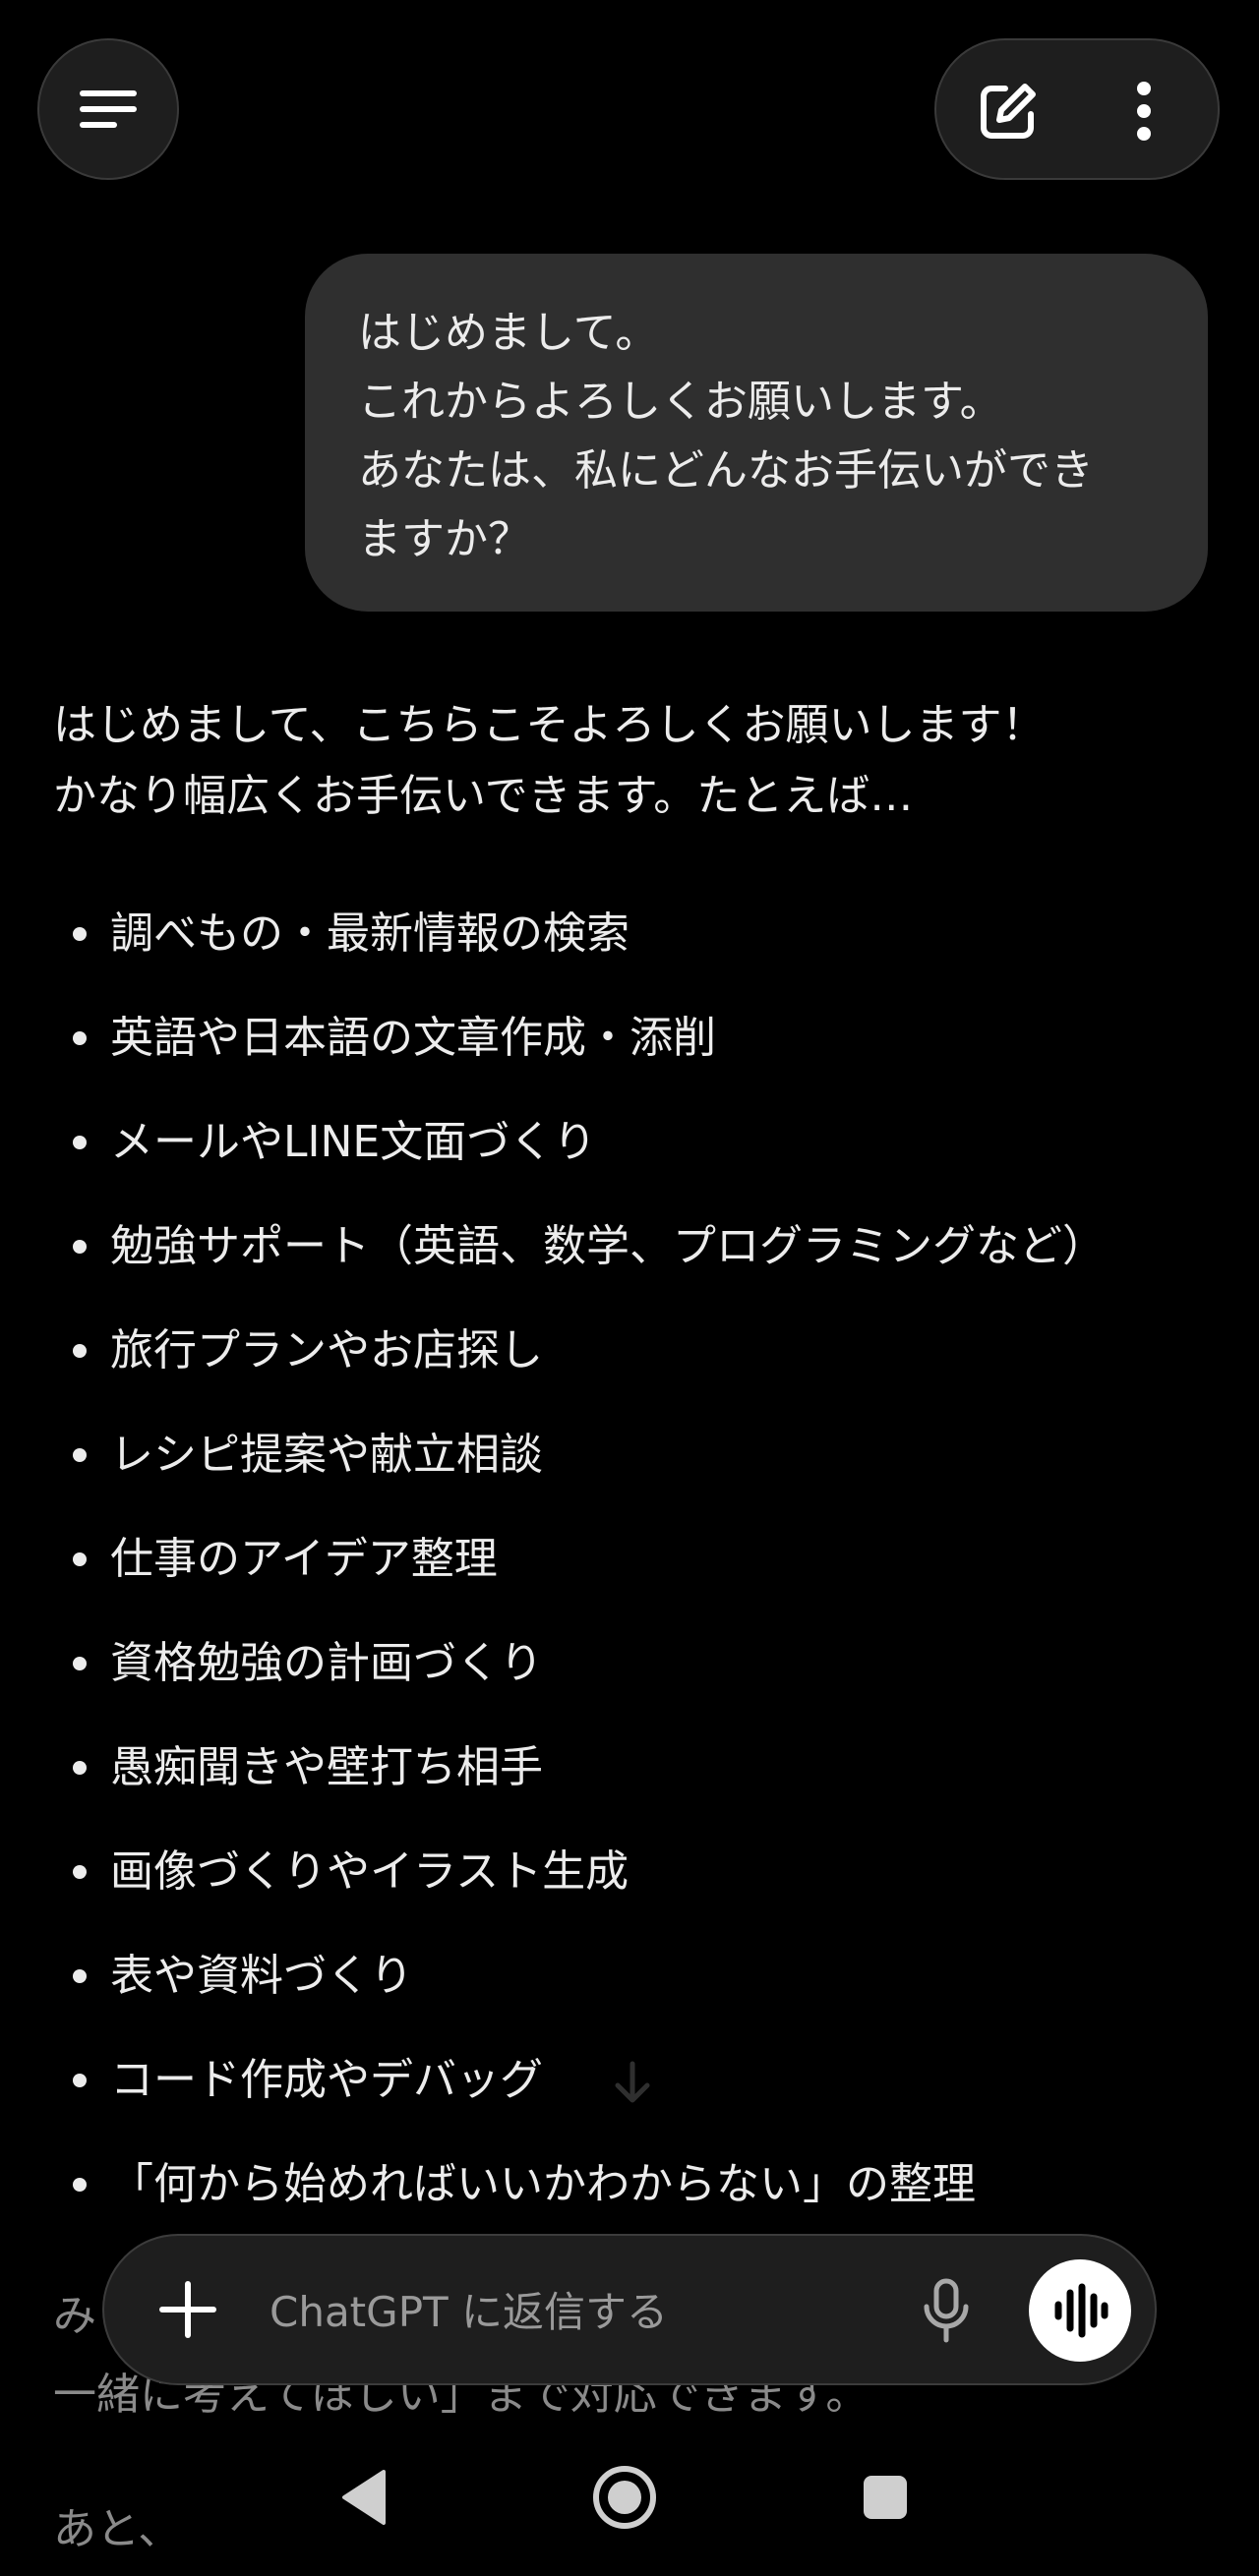 The image size is (1259, 2576). What do you see at coordinates (261, 1976) in the screenshot?
I see `list-item-text: 表や資料づくり` at bounding box center [261, 1976].